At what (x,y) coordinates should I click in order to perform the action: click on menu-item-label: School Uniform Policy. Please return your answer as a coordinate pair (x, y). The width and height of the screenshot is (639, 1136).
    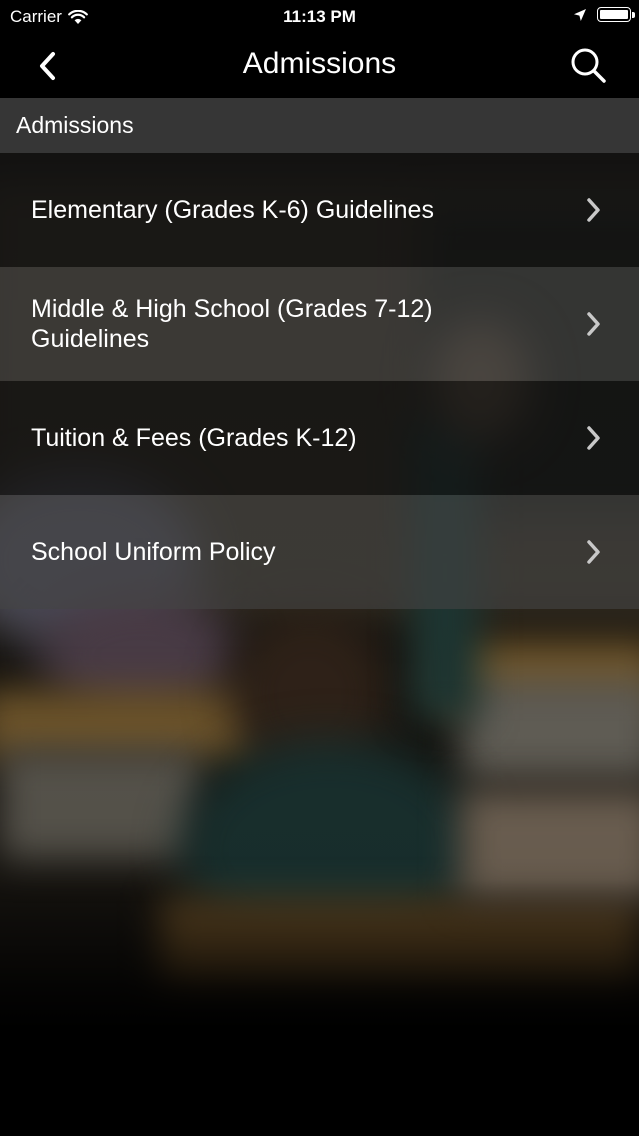
    Looking at the image, I should click on (153, 552).